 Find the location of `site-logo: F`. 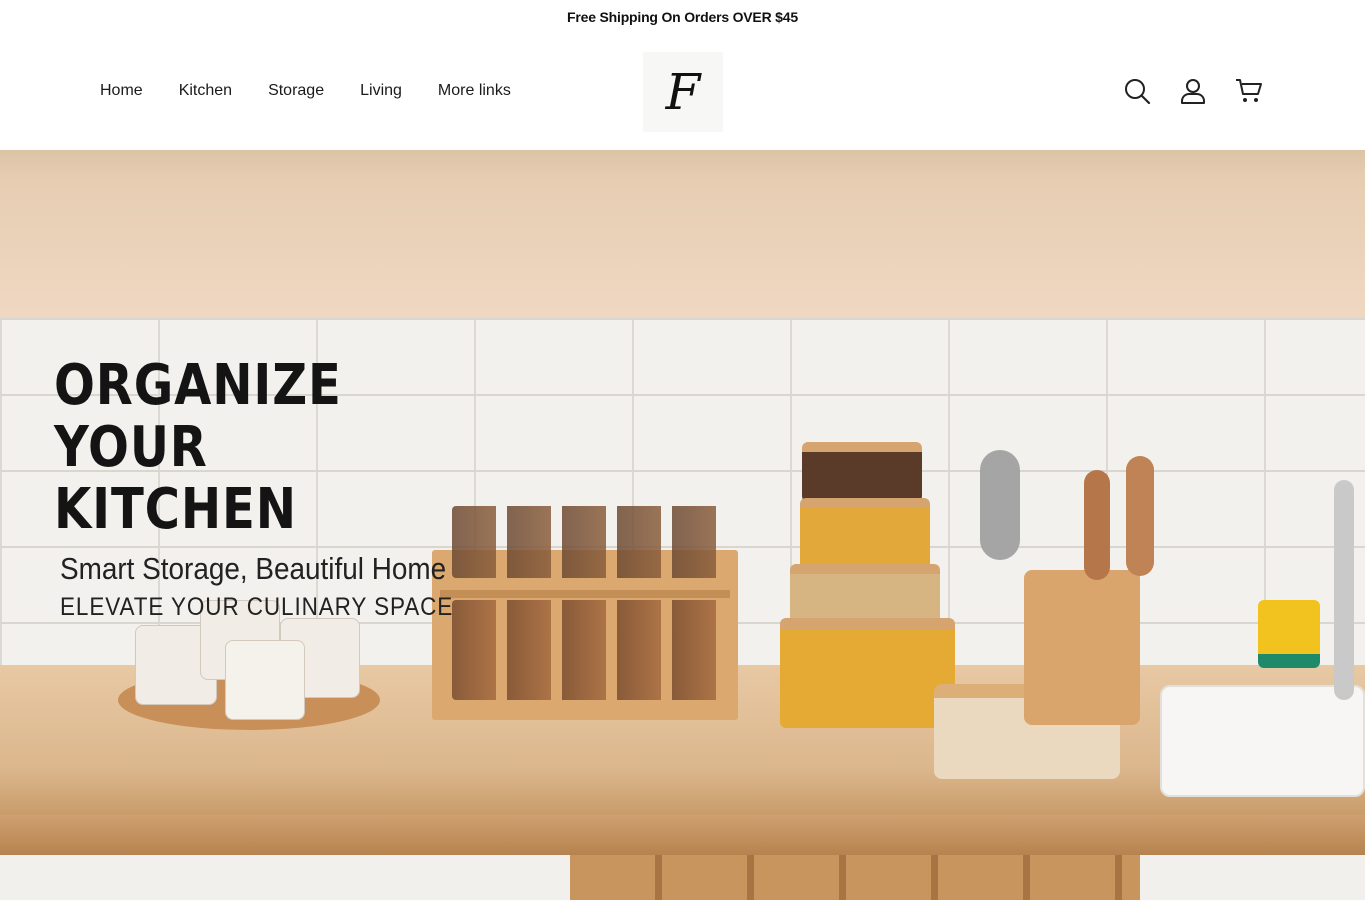

site-logo: F is located at coordinates (683, 92).